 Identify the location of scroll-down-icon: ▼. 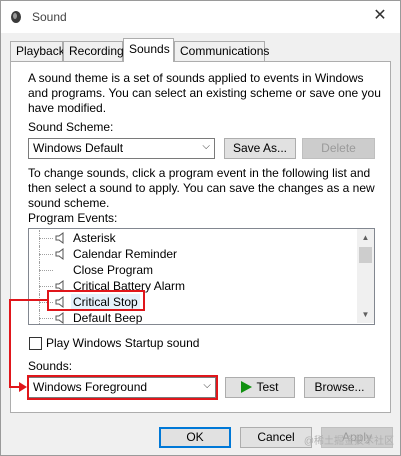
(365, 314).